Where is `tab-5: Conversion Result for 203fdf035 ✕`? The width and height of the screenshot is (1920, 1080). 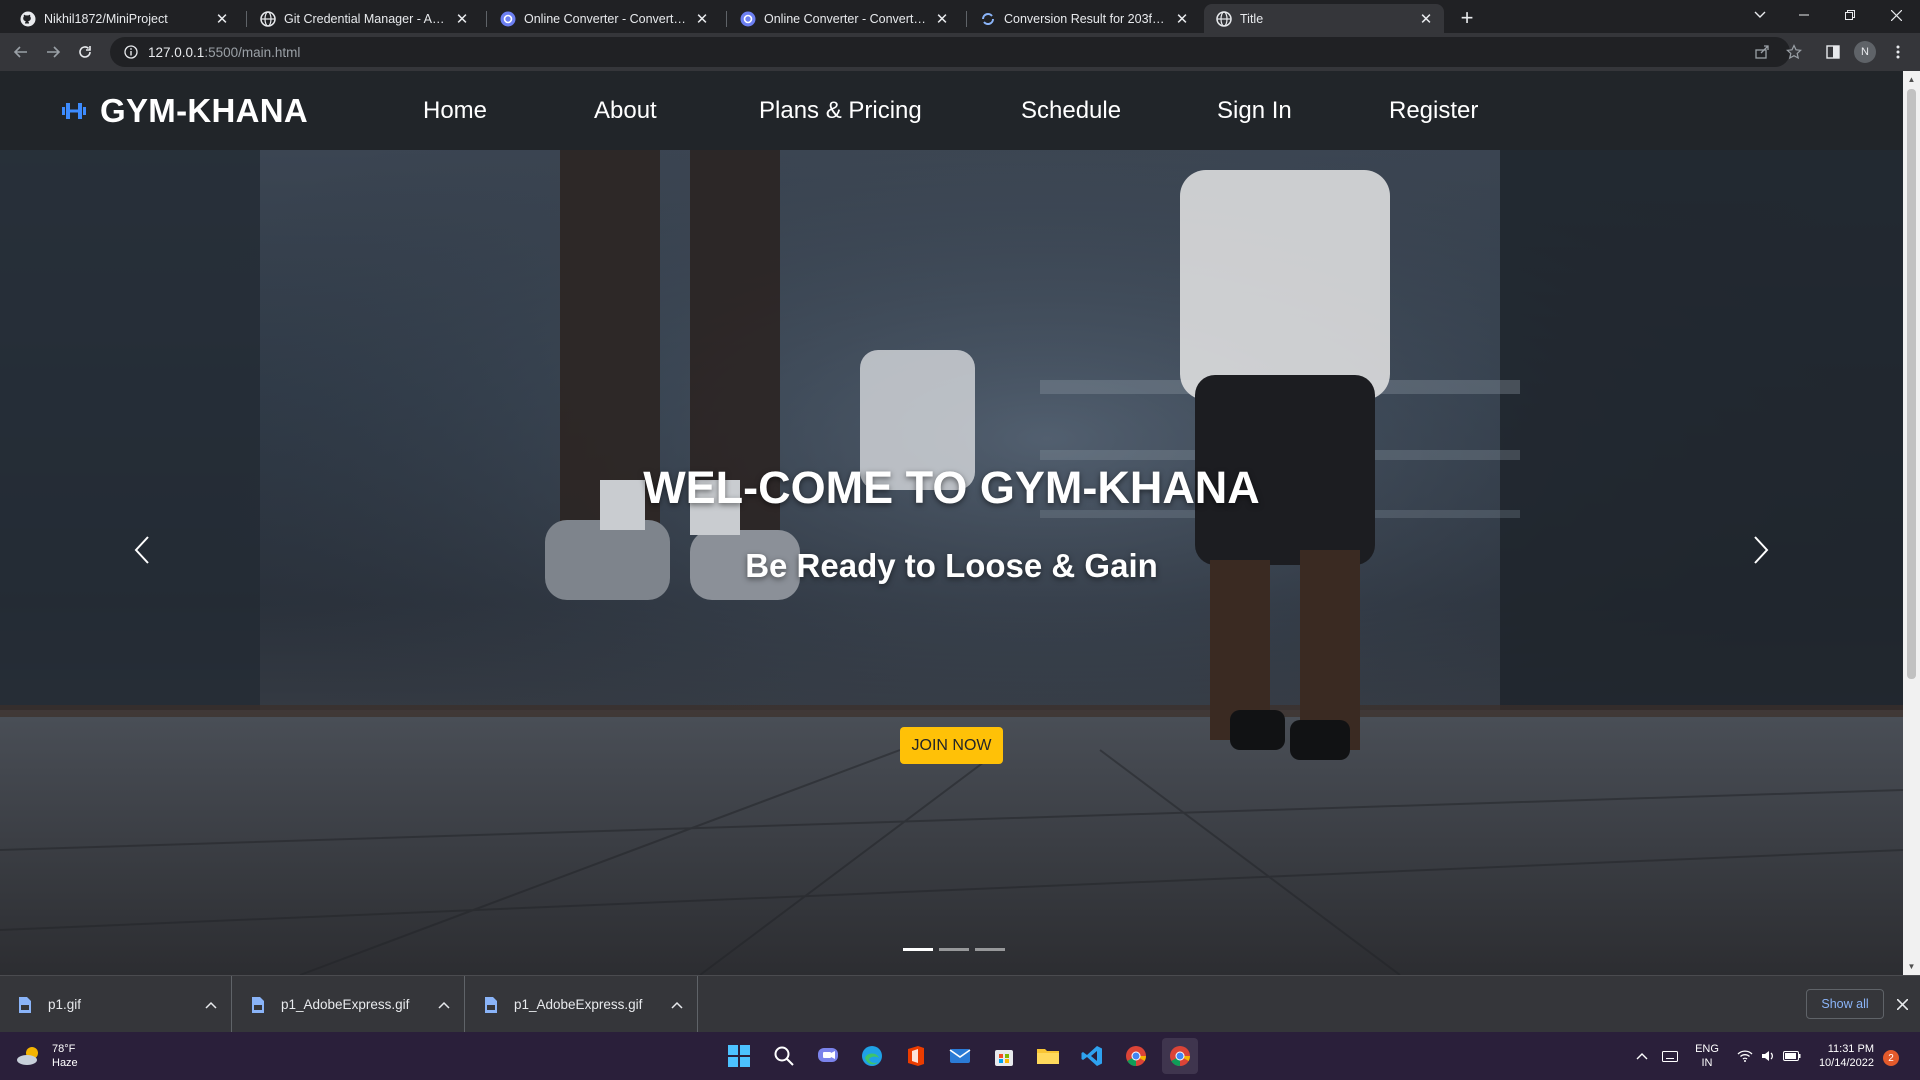
tab-5: Conversion Result for 203fdf035 ✕ is located at coordinates (1084, 18).